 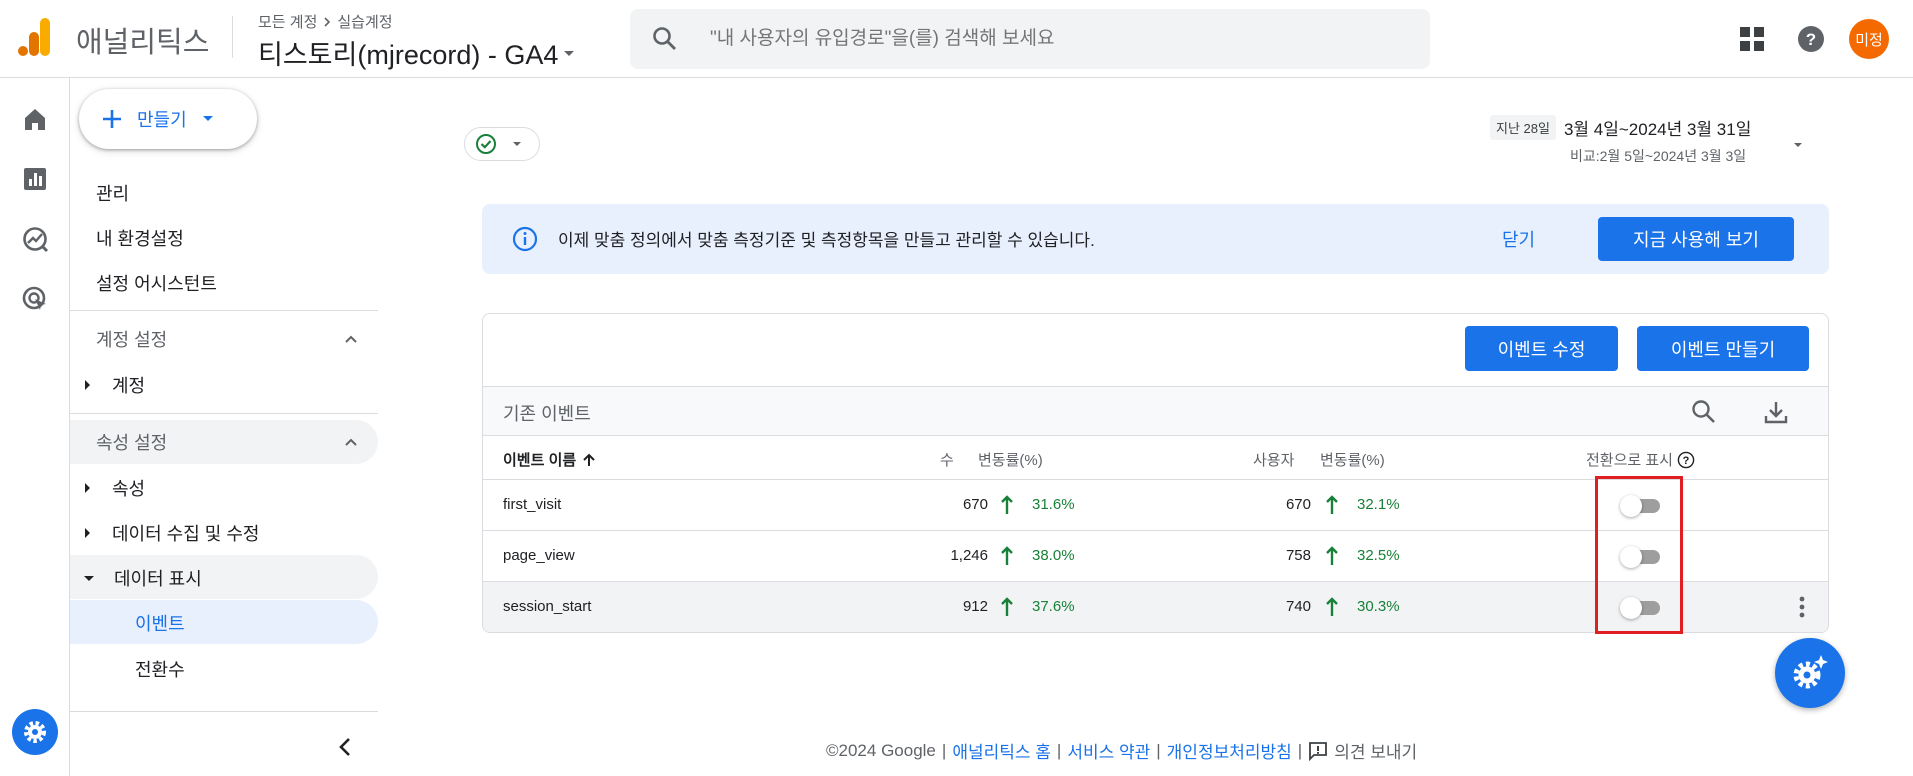 I want to click on more-vert-icon, so click(x=1802, y=607).